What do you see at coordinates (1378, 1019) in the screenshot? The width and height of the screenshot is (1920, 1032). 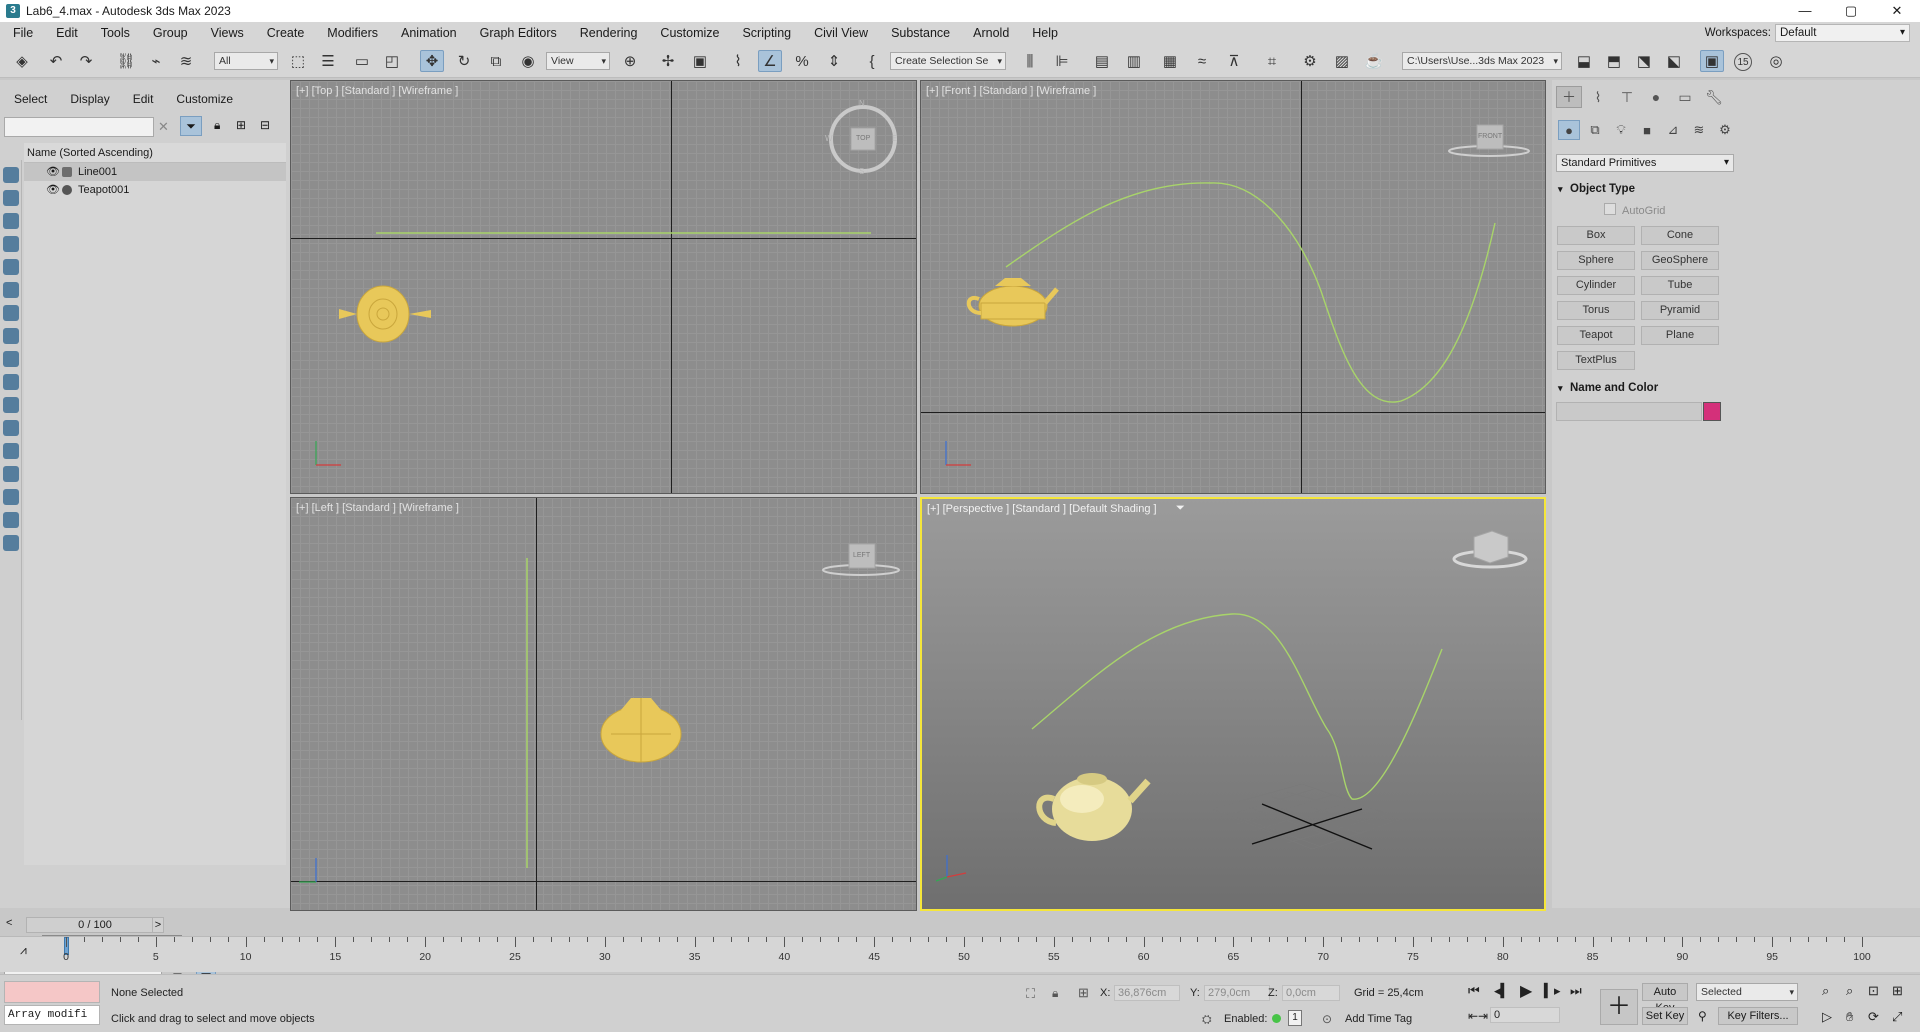 I see `add-time-tag: Add Time Tag` at bounding box center [1378, 1019].